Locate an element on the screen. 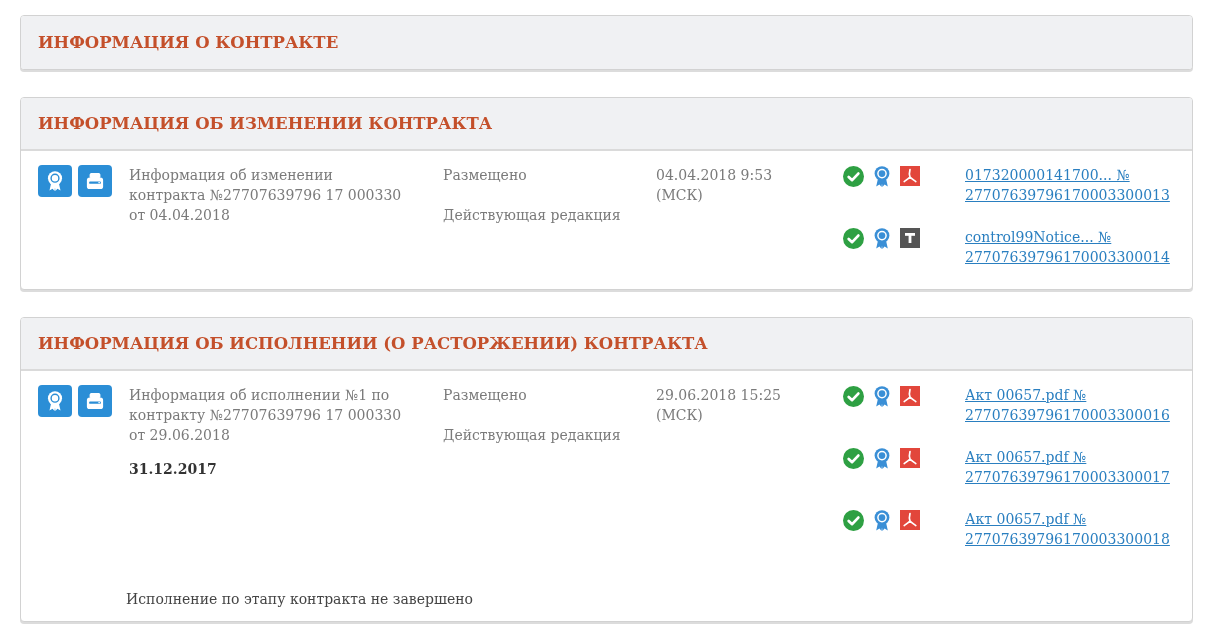 The width and height of the screenshot is (1217, 642). published-date: 29.06.2018 15:25 (МСК) is located at coordinates (719, 405).